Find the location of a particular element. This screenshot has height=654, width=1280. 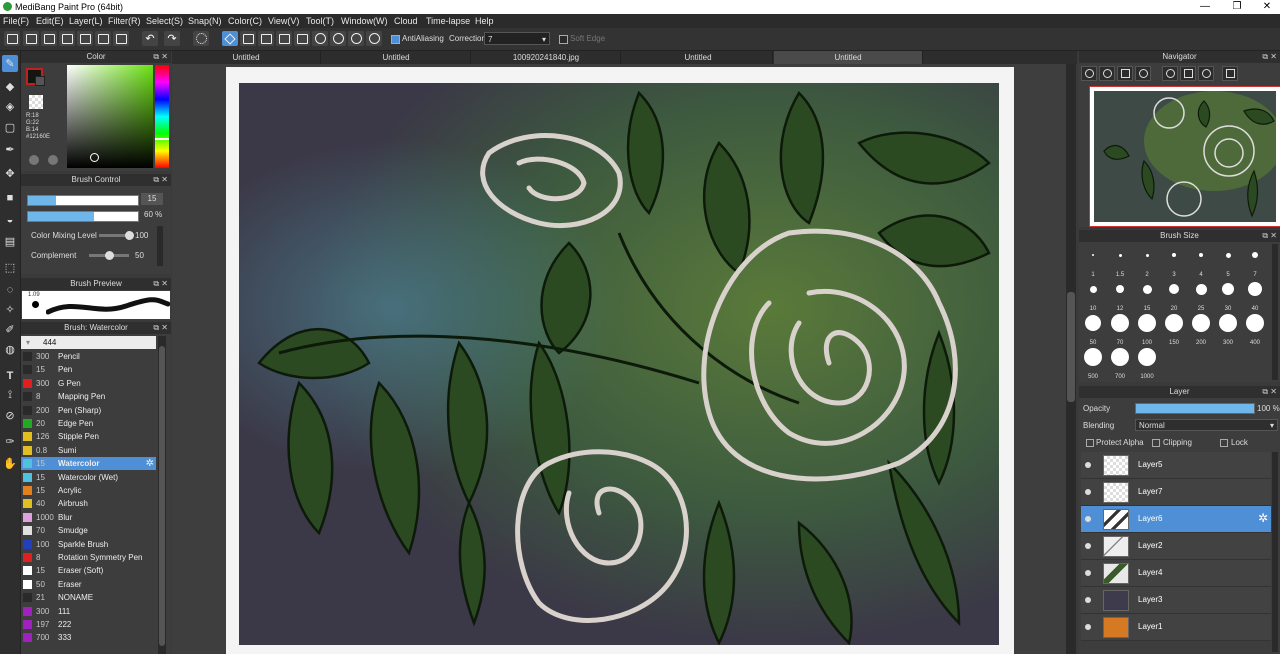

brush-item: 0.8 Sumi is located at coordinates (88, 450).